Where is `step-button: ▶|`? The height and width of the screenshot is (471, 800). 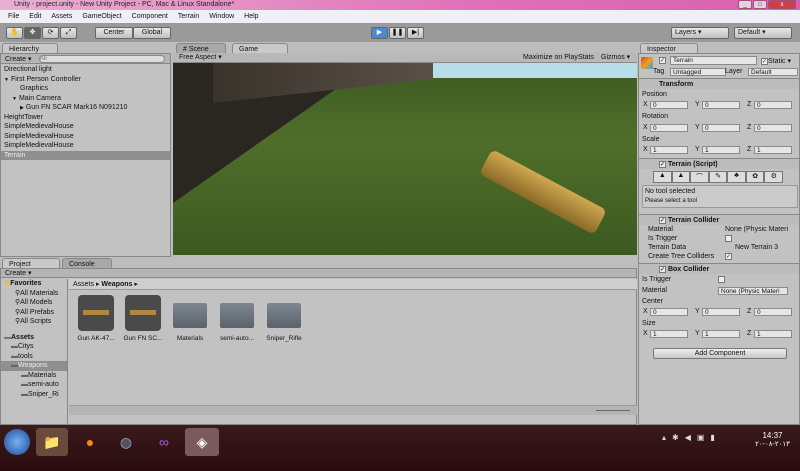 step-button: ▶| is located at coordinates (415, 33).